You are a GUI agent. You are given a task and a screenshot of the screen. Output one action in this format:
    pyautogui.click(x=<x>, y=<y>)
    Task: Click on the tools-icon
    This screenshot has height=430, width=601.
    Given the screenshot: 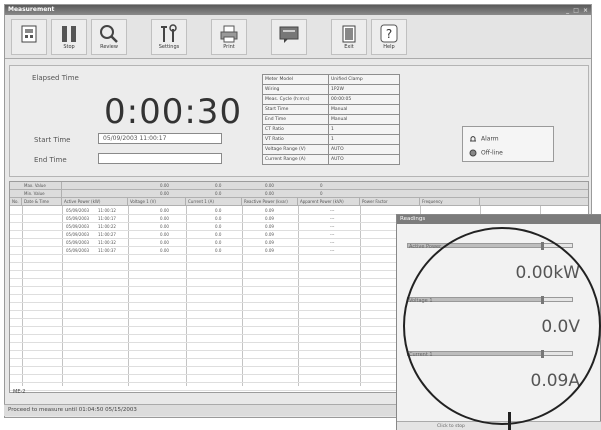 What is the action you would take?
    pyautogui.click(x=169, y=33)
    